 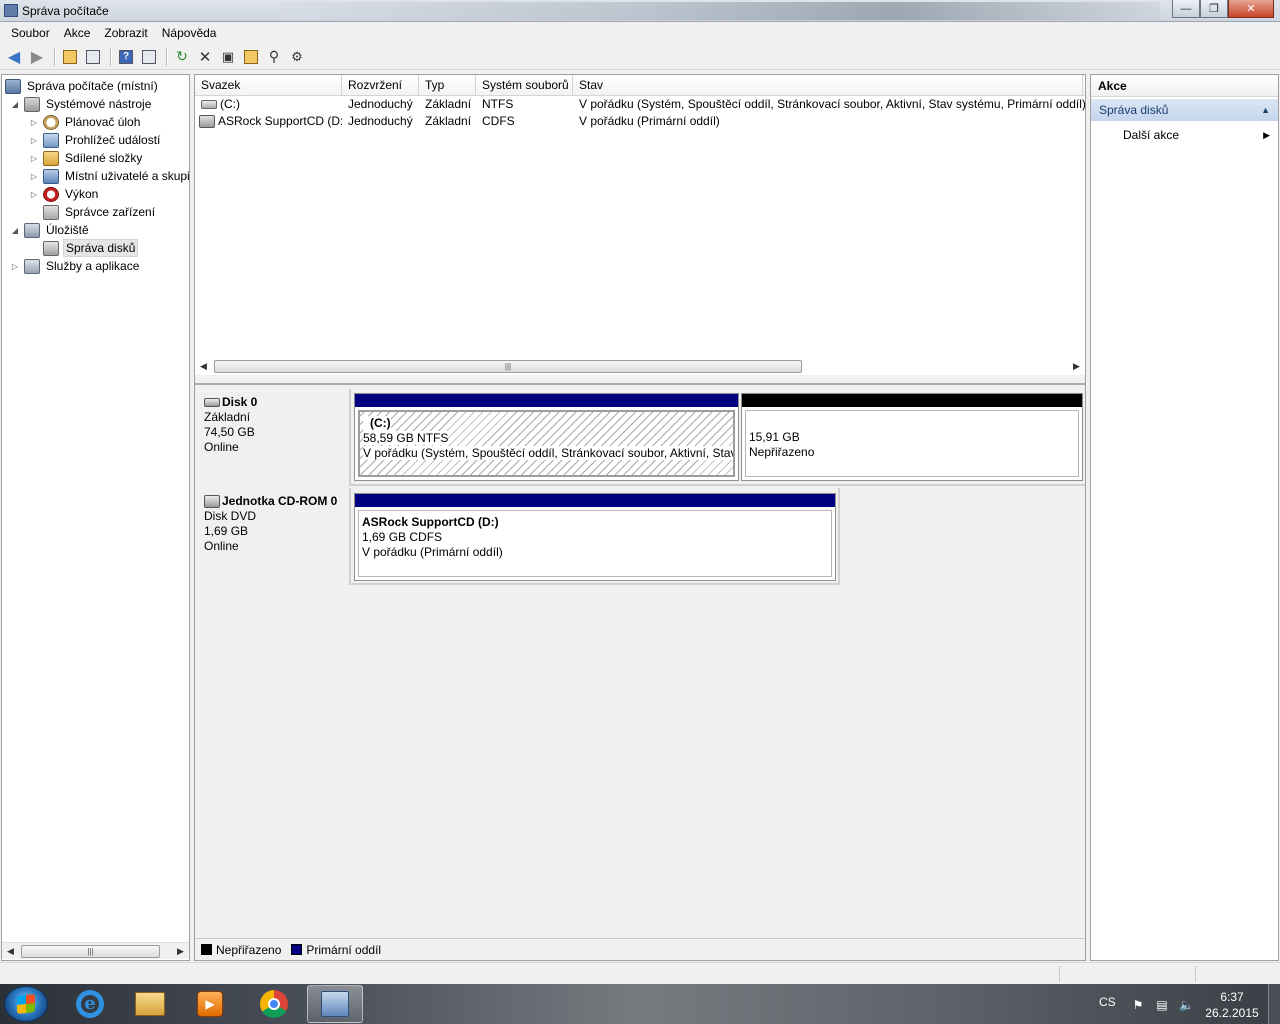 I want to click on menu-bar: Soubor Akce Zobrazit Nápověda, so click(x=640, y=33).